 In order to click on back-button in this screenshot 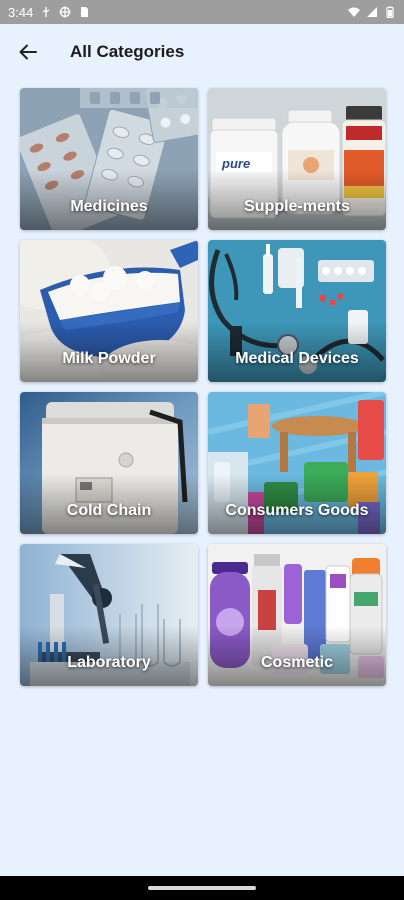, I will do `click(28, 52)`.